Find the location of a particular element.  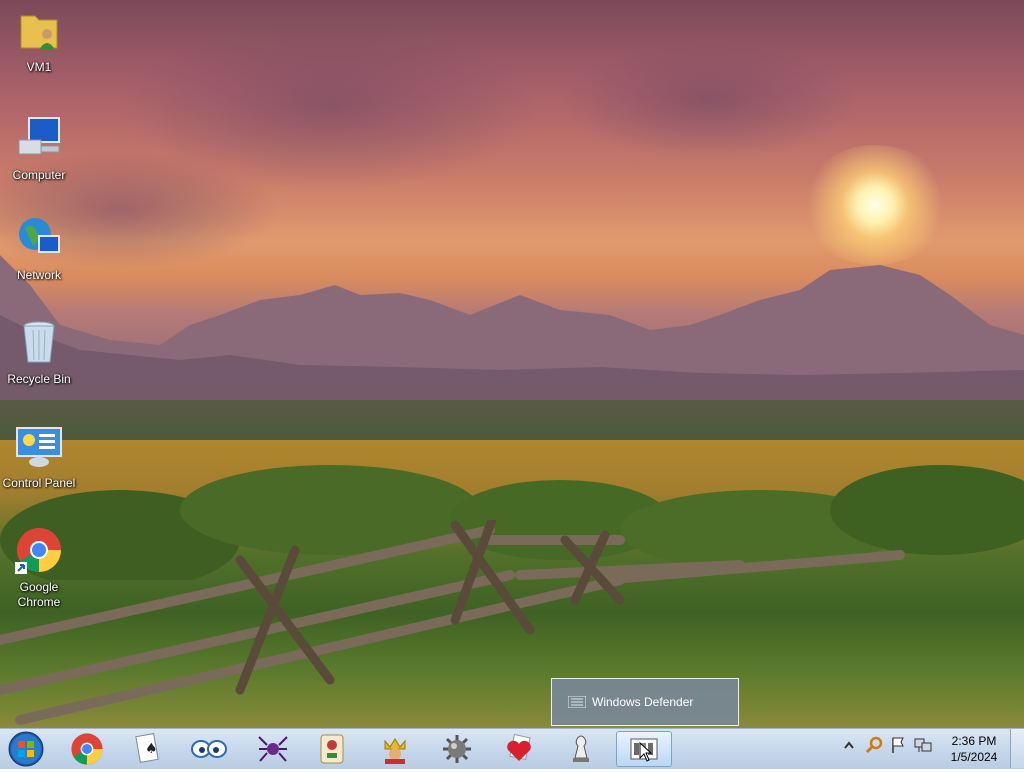

king-card-icon is located at coordinates (395, 751).